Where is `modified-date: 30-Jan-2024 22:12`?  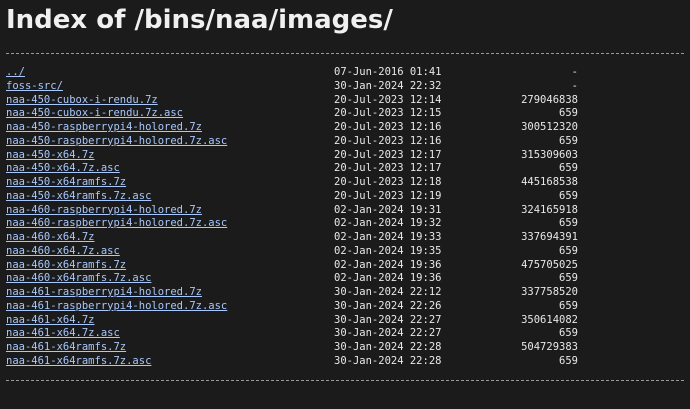
modified-date: 30-Jan-2024 22:12 is located at coordinates (388, 292).